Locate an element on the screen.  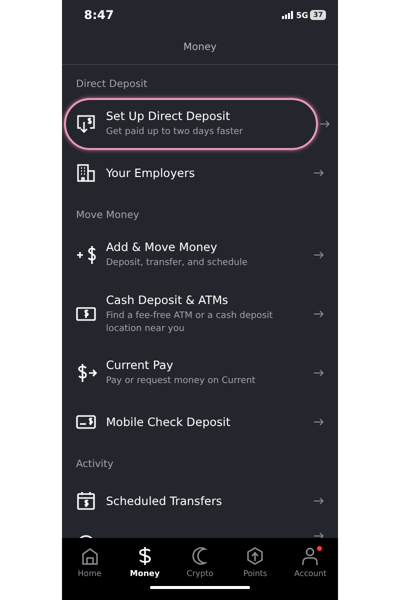
item-title: Set Up Direct Deposit is located at coordinates (168, 116).